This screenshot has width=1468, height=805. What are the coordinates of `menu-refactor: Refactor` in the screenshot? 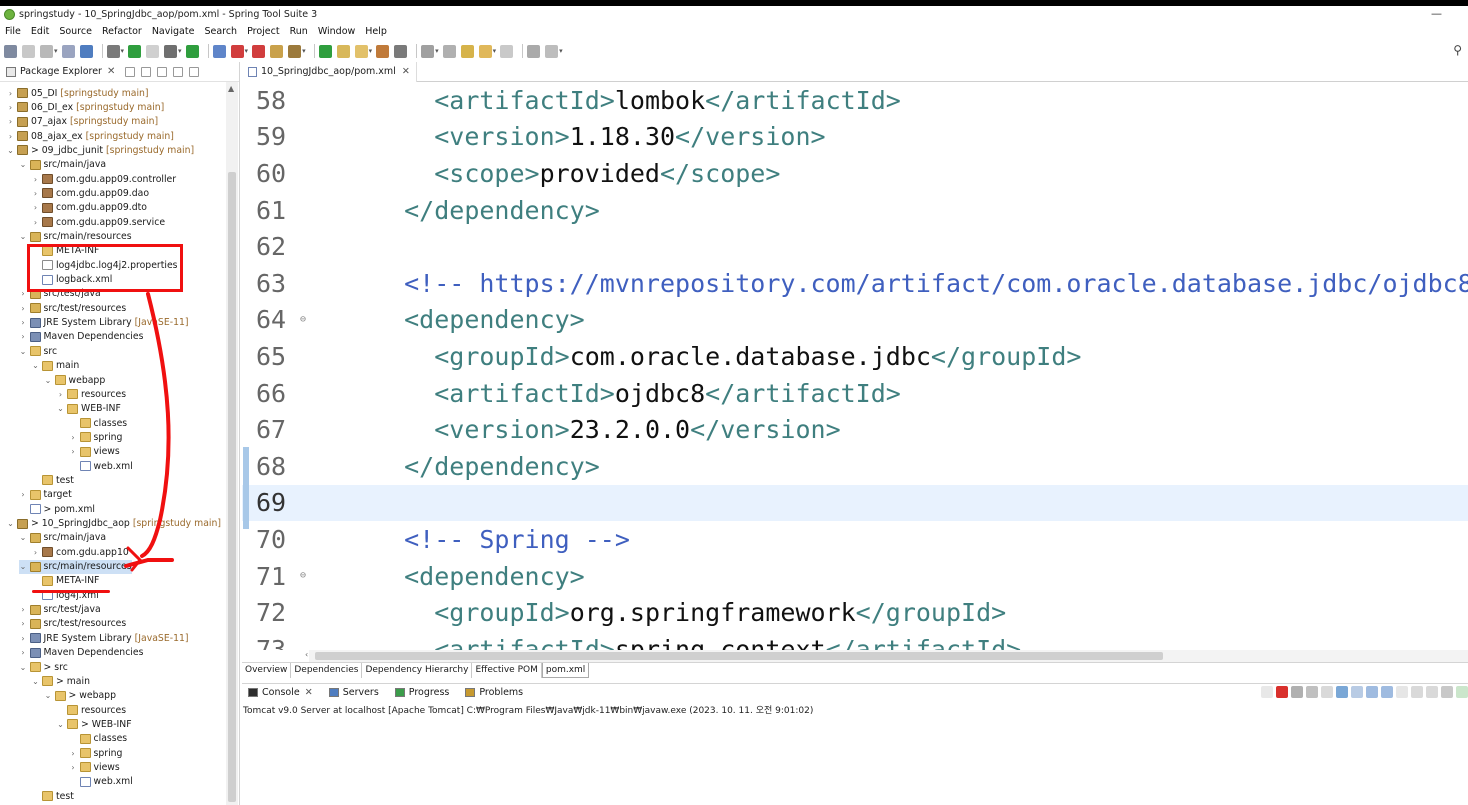 It's located at (122, 31).